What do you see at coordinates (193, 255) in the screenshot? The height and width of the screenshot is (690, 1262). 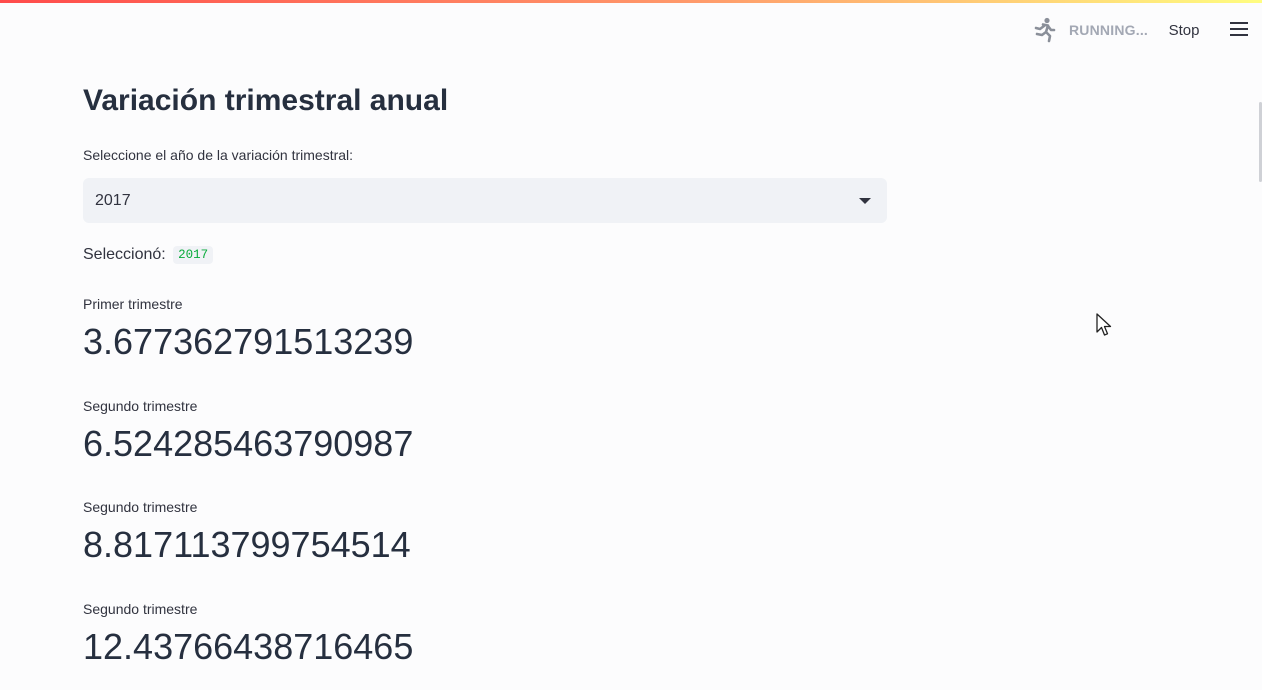 I see `selected-year-code: 2017` at bounding box center [193, 255].